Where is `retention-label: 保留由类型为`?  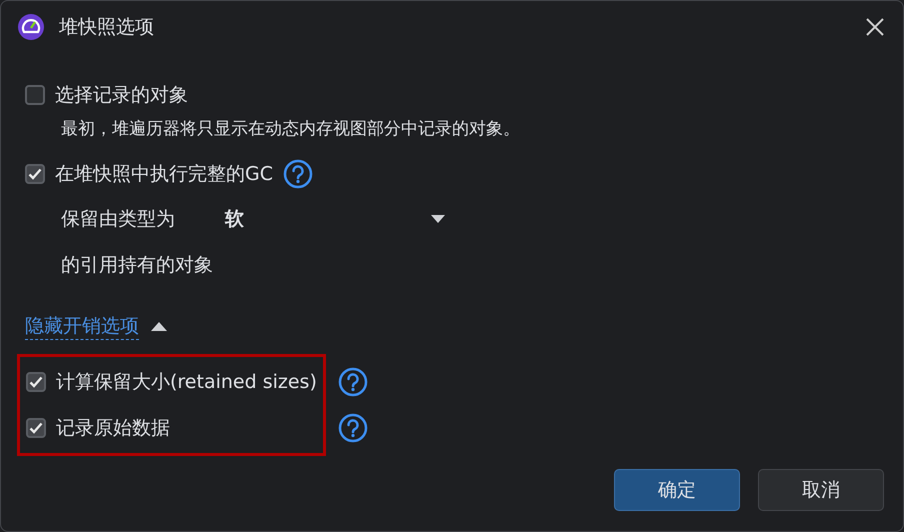 retention-label: 保留由类型为 is located at coordinates (118, 219).